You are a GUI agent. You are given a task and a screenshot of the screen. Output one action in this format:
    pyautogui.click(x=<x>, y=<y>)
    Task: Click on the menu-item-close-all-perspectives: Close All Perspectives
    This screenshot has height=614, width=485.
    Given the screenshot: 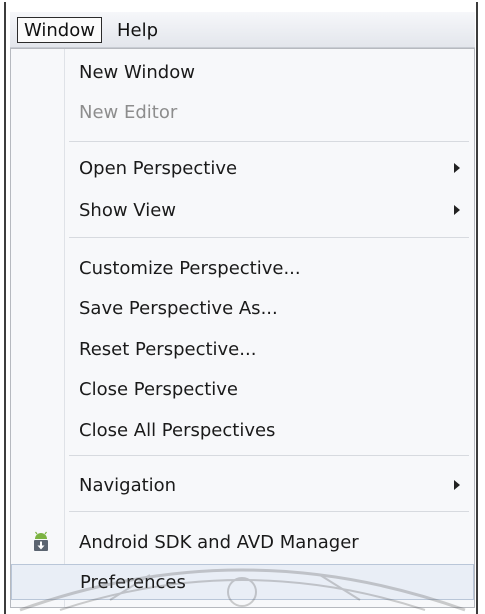 What is the action you would take?
    pyautogui.click(x=242, y=430)
    